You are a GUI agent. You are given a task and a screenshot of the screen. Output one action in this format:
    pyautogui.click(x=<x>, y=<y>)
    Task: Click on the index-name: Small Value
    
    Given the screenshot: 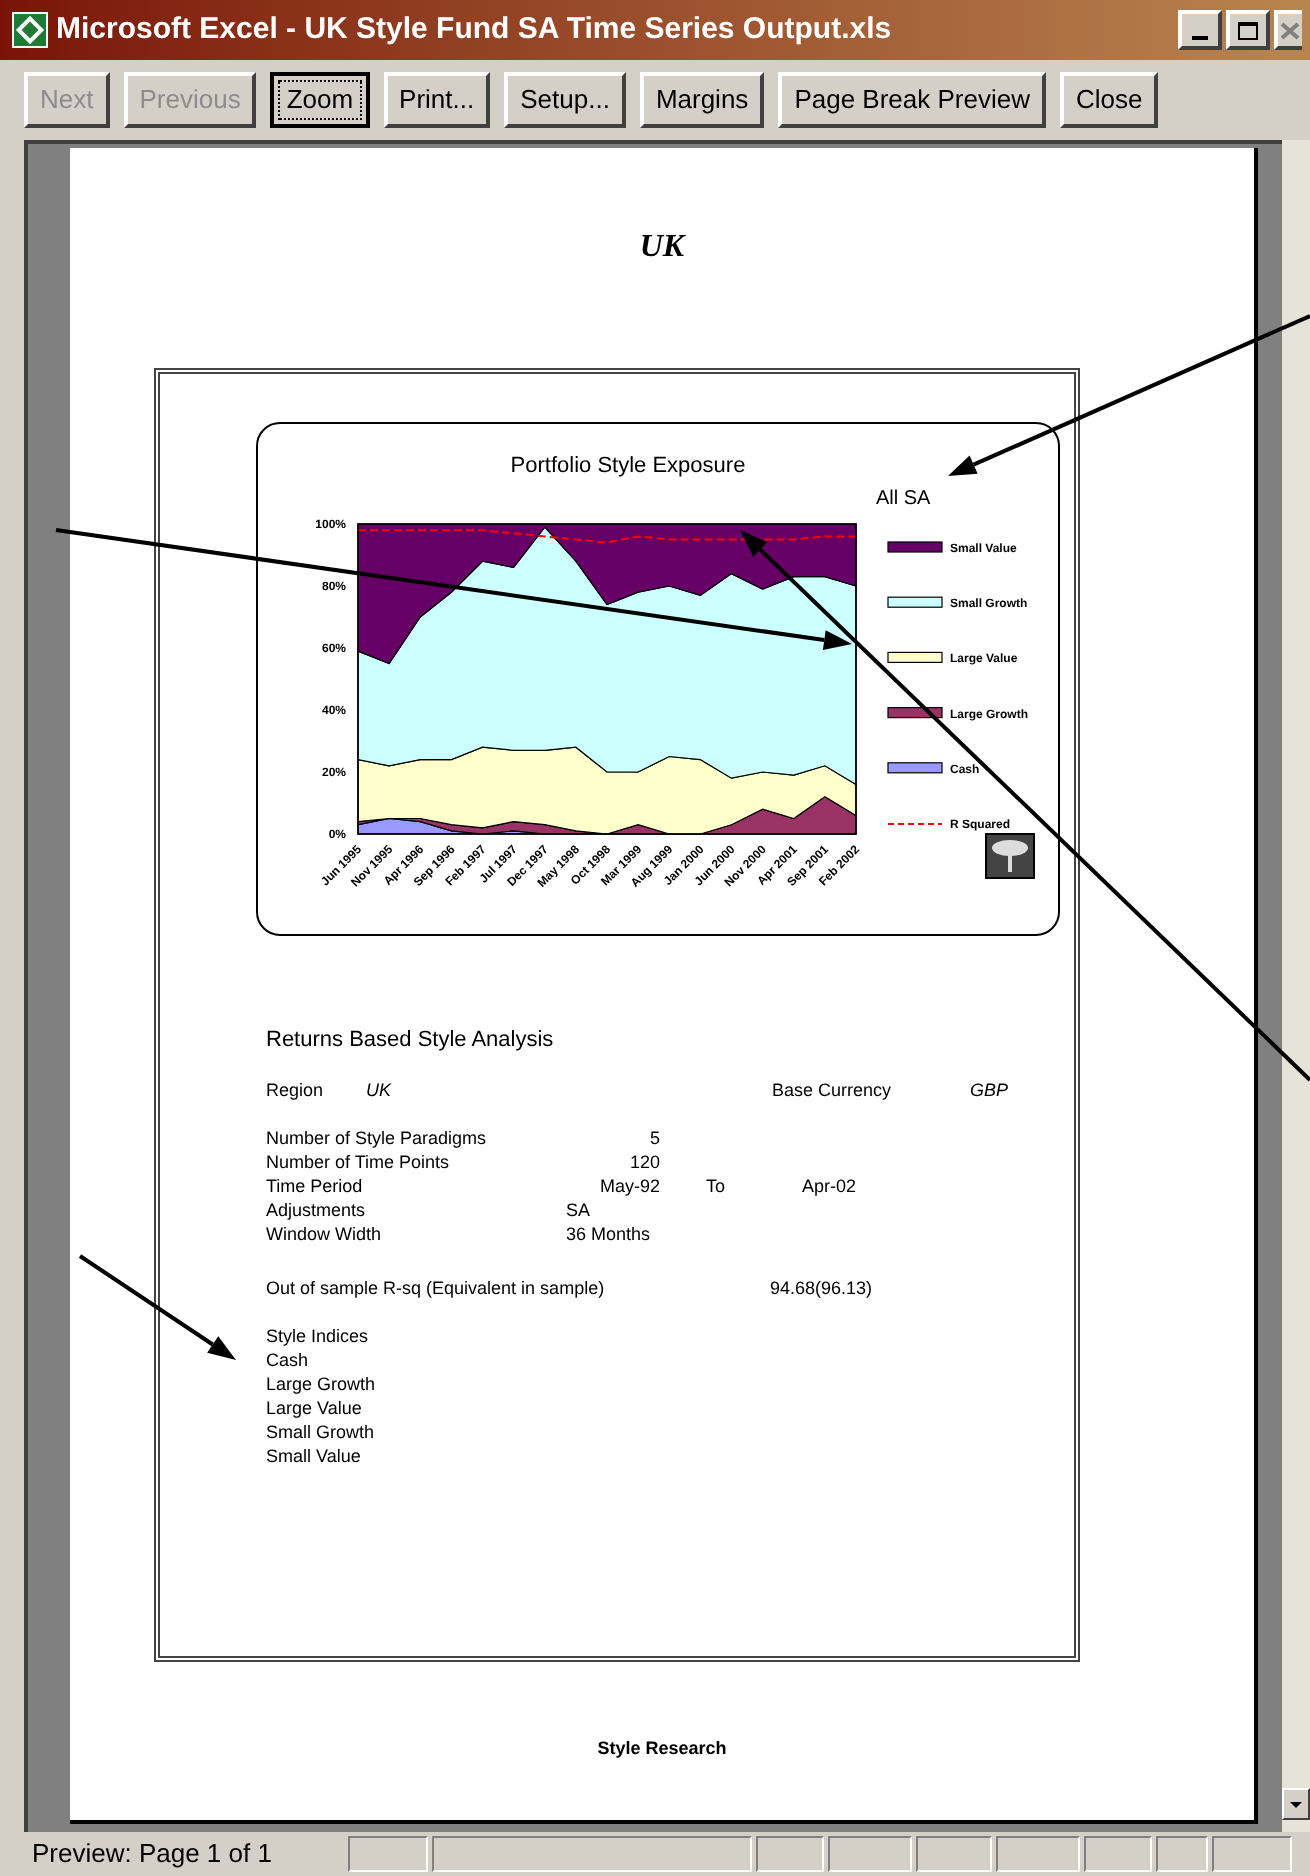 What is the action you would take?
    pyautogui.click(x=314, y=1456)
    